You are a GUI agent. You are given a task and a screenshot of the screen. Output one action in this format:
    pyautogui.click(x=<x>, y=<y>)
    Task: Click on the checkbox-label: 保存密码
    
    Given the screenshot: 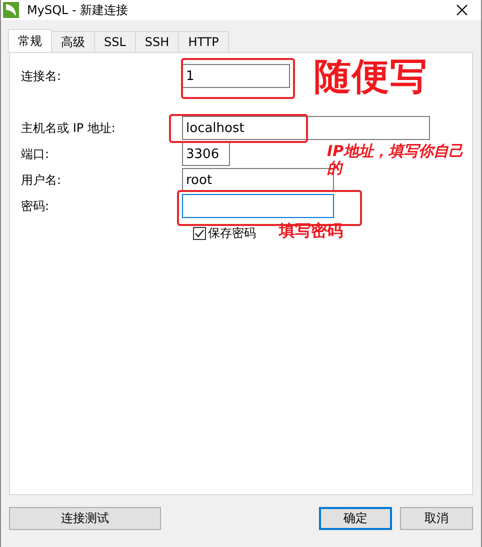 What is the action you would take?
    pyautogui.click(x=232, y=233)
    